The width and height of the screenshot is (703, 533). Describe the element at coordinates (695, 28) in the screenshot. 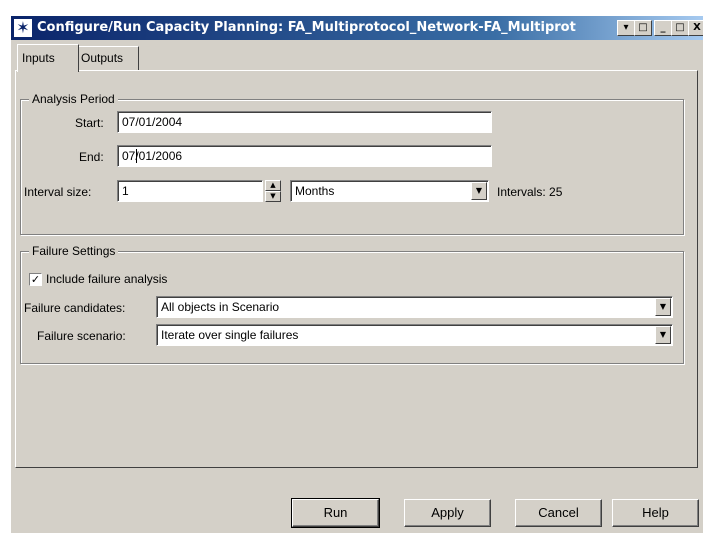

I see `close-button: X` at that location.